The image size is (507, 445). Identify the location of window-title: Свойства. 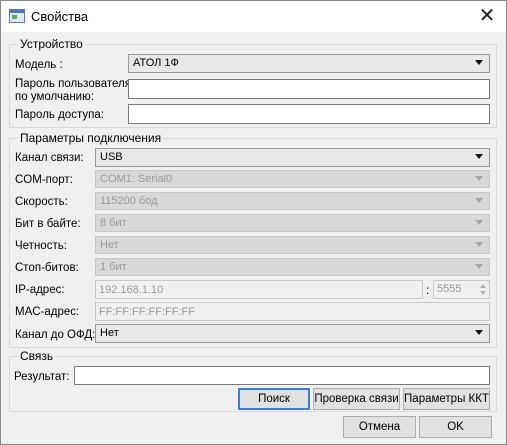
(60, 16).